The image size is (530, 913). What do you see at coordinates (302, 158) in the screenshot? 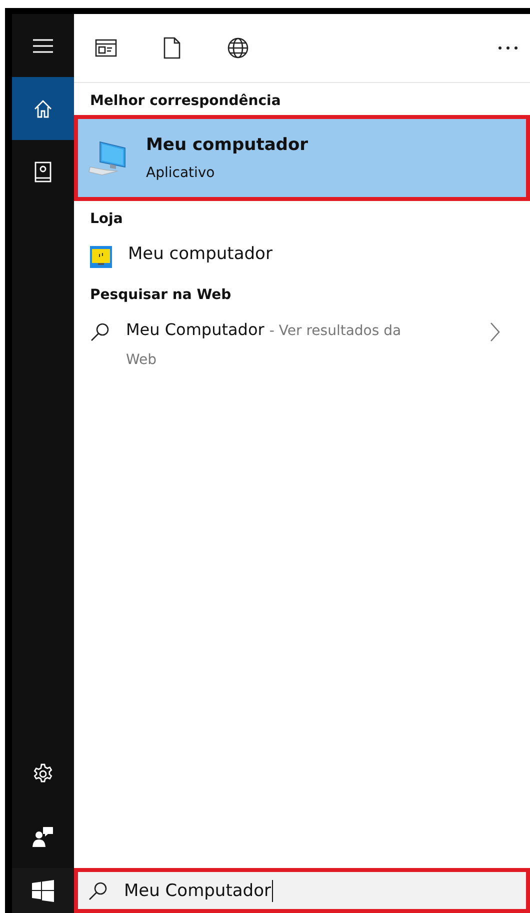
I see `result-item: Meu computador Aplicativo` at bounding box center [302, 158].